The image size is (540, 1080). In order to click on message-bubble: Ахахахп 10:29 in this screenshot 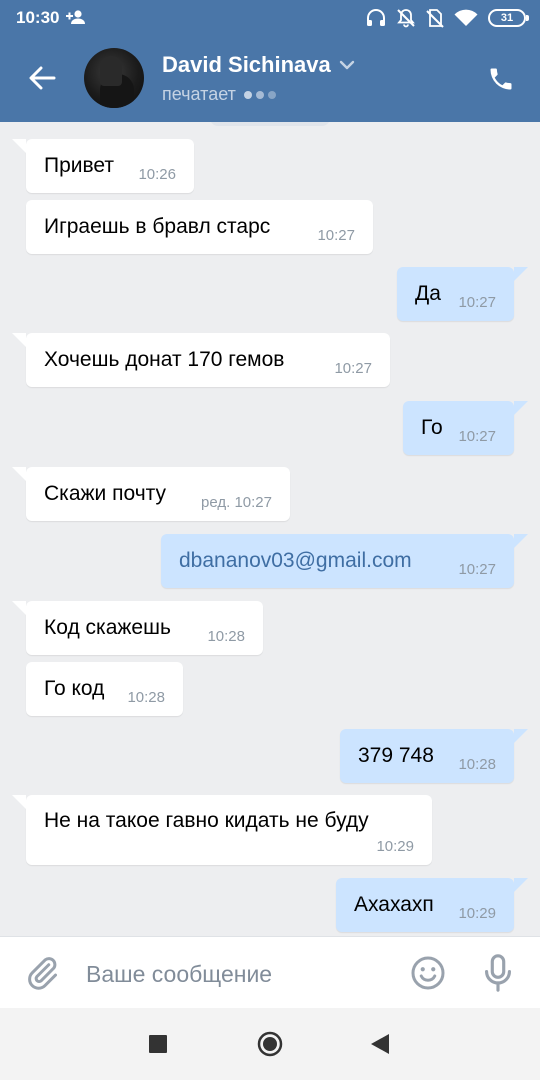, I will do `click(432, 905)`.